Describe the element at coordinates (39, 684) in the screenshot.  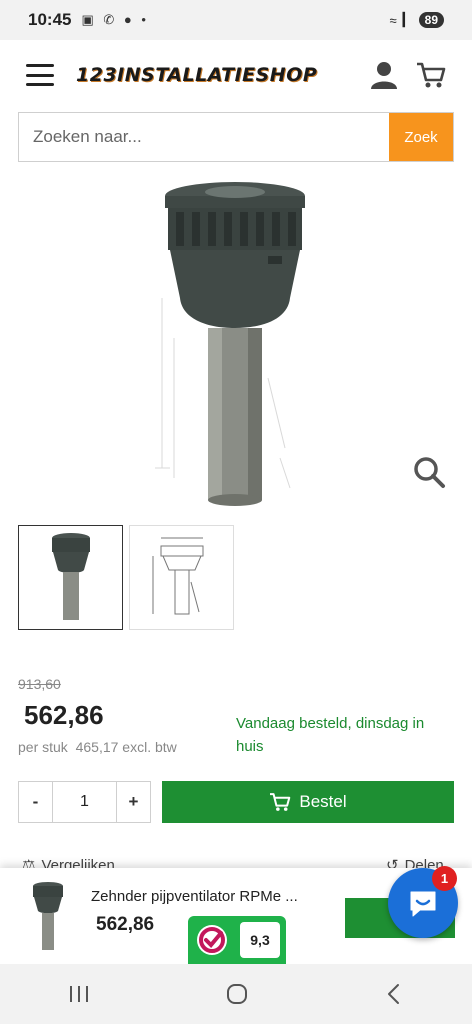
I see `old-price: 913,60` at that location.